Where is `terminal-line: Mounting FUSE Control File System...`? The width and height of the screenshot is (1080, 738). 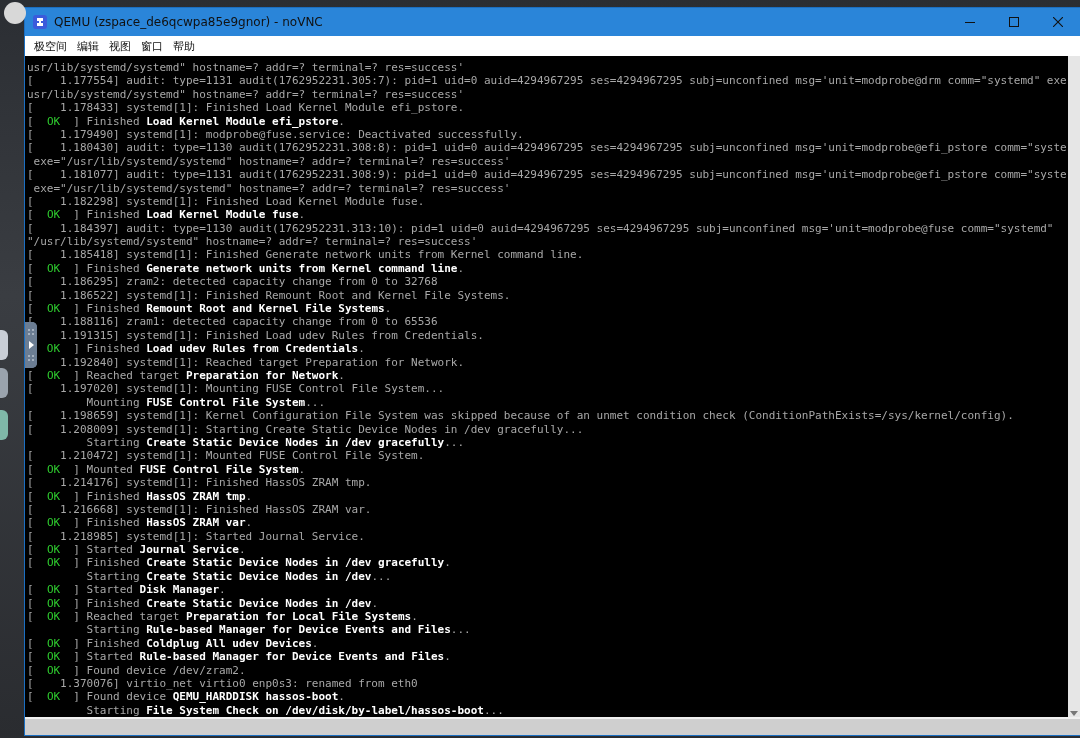
terminal-line: Mounting FUSE Control File System... is located at coordinates (205, 402).